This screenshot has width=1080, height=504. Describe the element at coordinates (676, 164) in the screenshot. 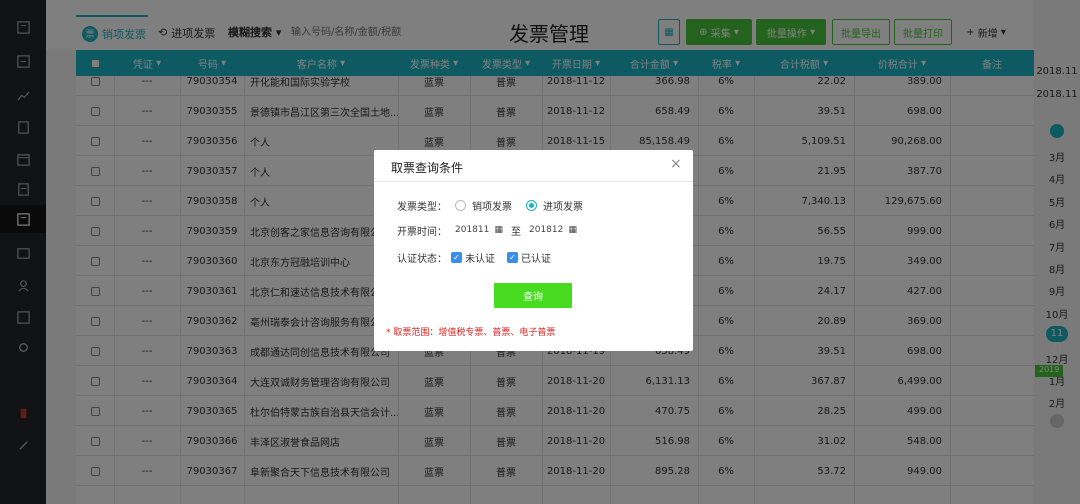

I see `close-icon: ×` at that location.